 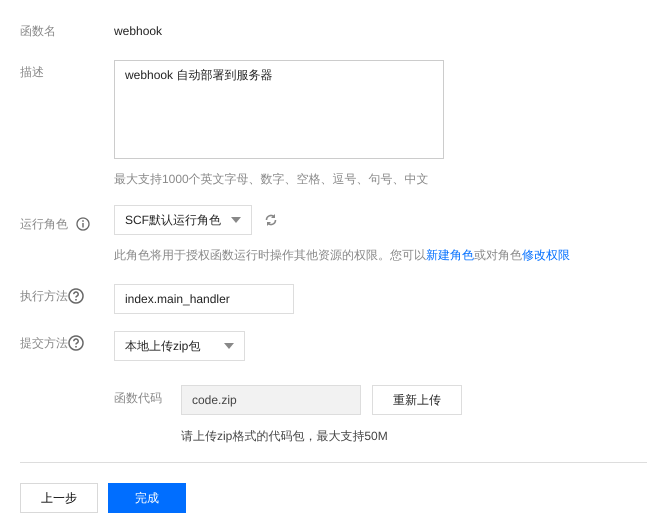 What do you see at coordinates (138, 398) in the screenshot?
I see `field-label: 函数代码` at bounding box center [138, 398].